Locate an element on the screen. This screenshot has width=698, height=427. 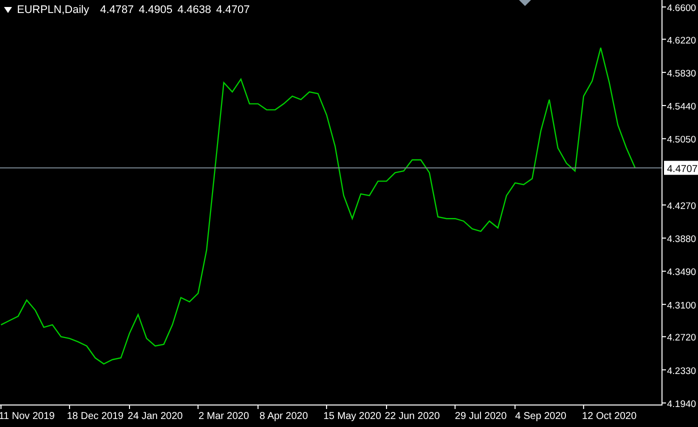
price-tick-label: 4.3490 is located at coordinates (681, 272).